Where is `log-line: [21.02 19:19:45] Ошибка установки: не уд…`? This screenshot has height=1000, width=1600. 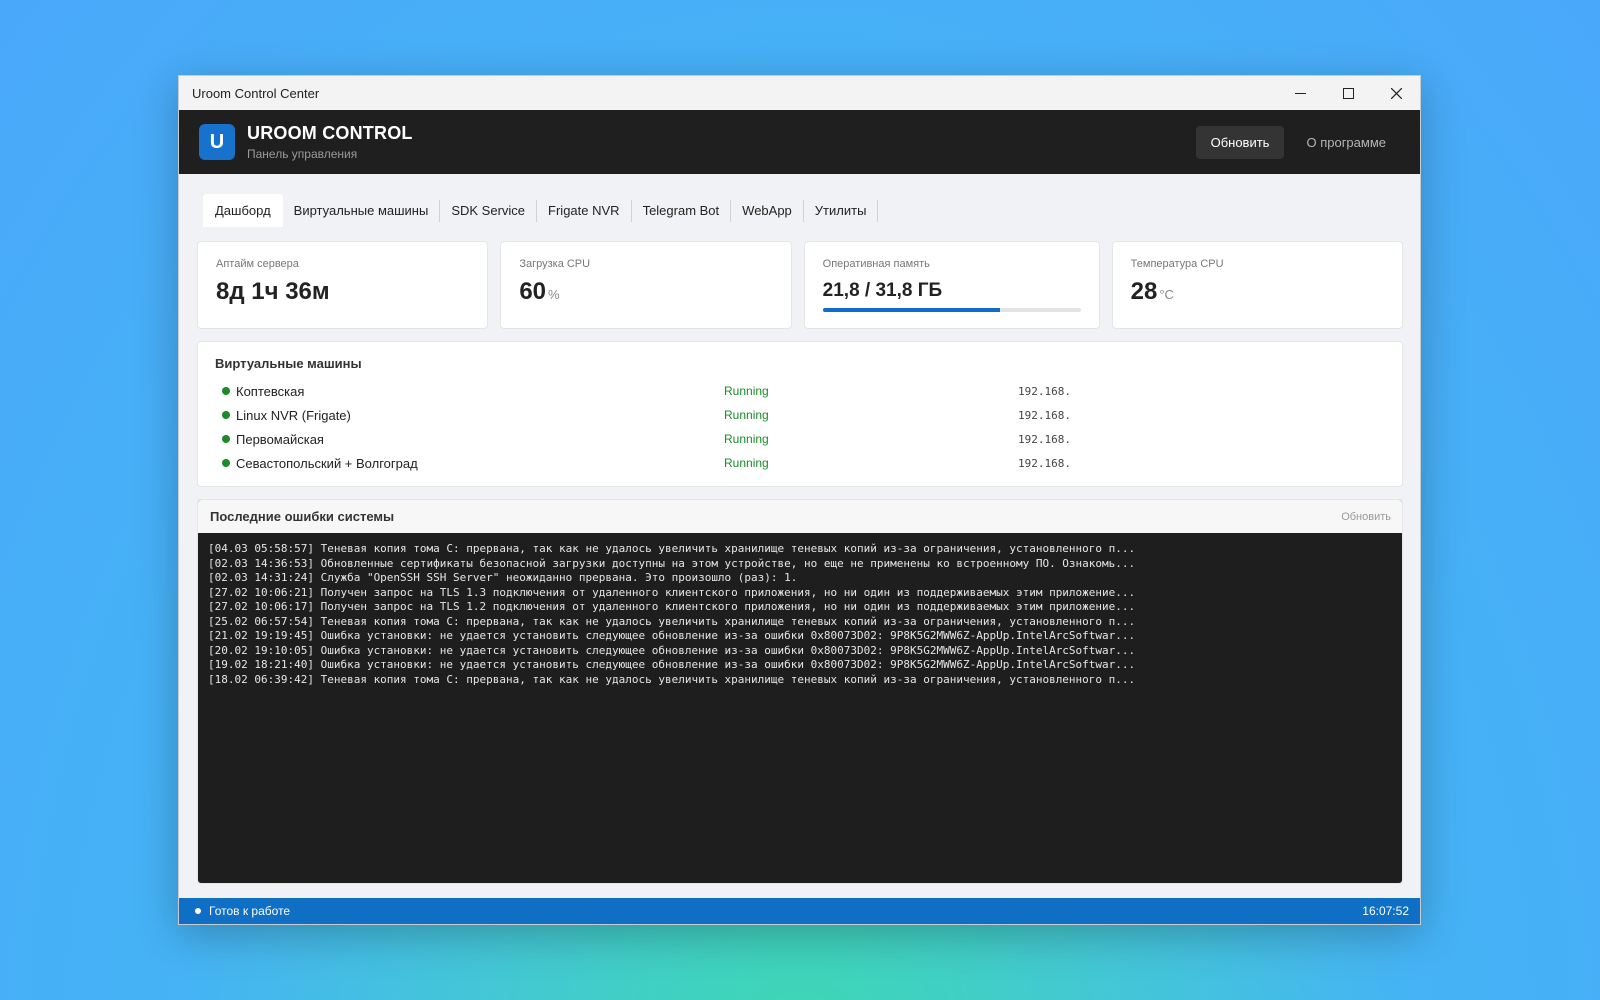 log-line: [21.02 19:19:45] Ошибка установки: не уд… is located at coordinates (672, 635).